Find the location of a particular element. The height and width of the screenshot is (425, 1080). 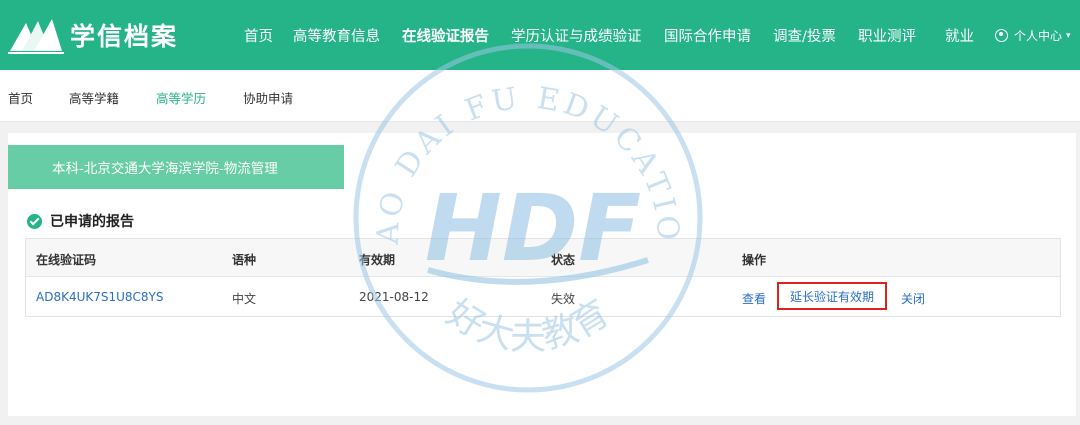

nav-home: 首页 is located at coordinates (258, 35).